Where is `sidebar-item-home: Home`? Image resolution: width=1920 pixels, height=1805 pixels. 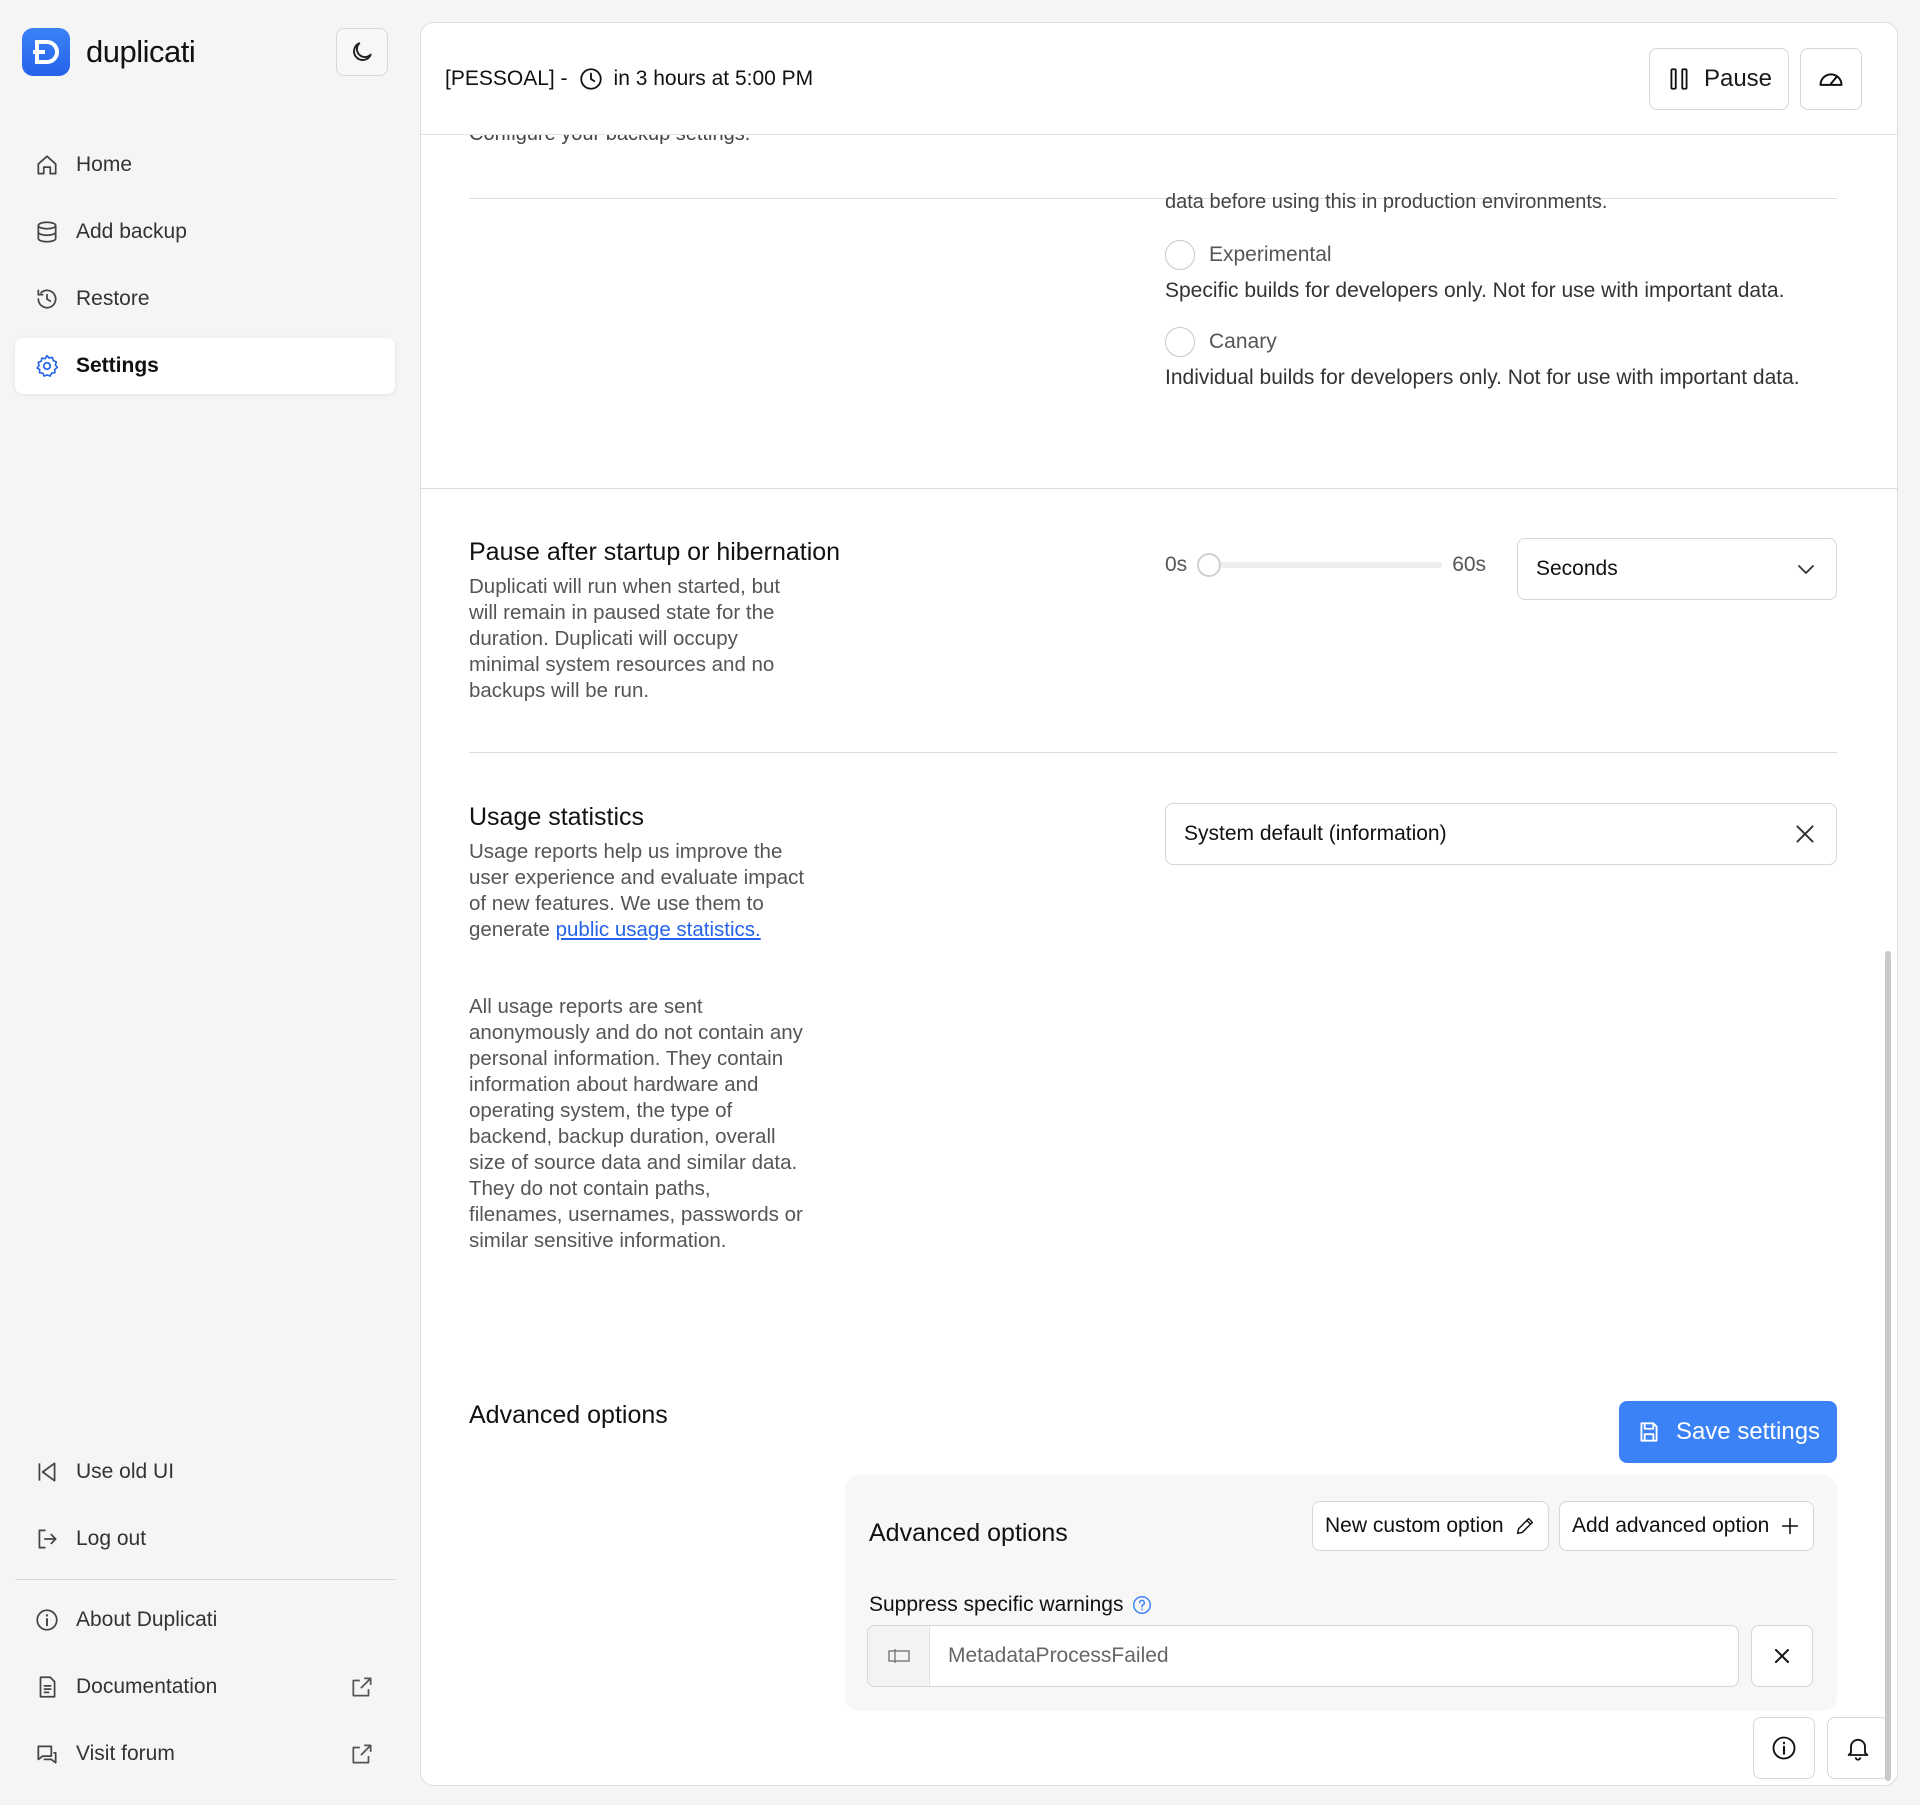
sidebar-item-home: Home is located at coordinates (205, 165).